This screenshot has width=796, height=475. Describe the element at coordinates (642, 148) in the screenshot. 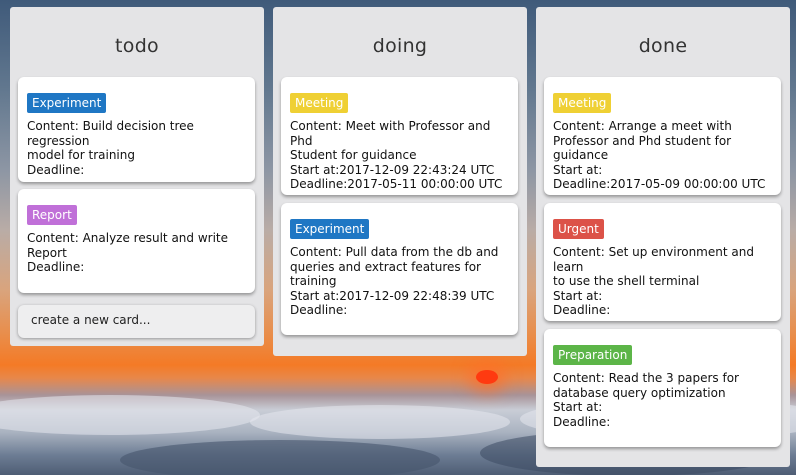

I see `card-content: Professor and Phd student for guidance` at that location.